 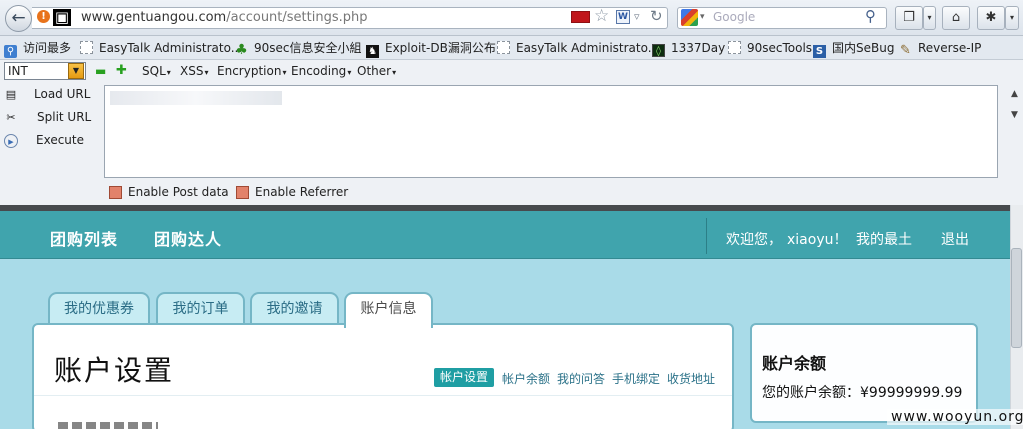 I want to click on url-host: www.gentuangou.com, so click(x=154, y=17).